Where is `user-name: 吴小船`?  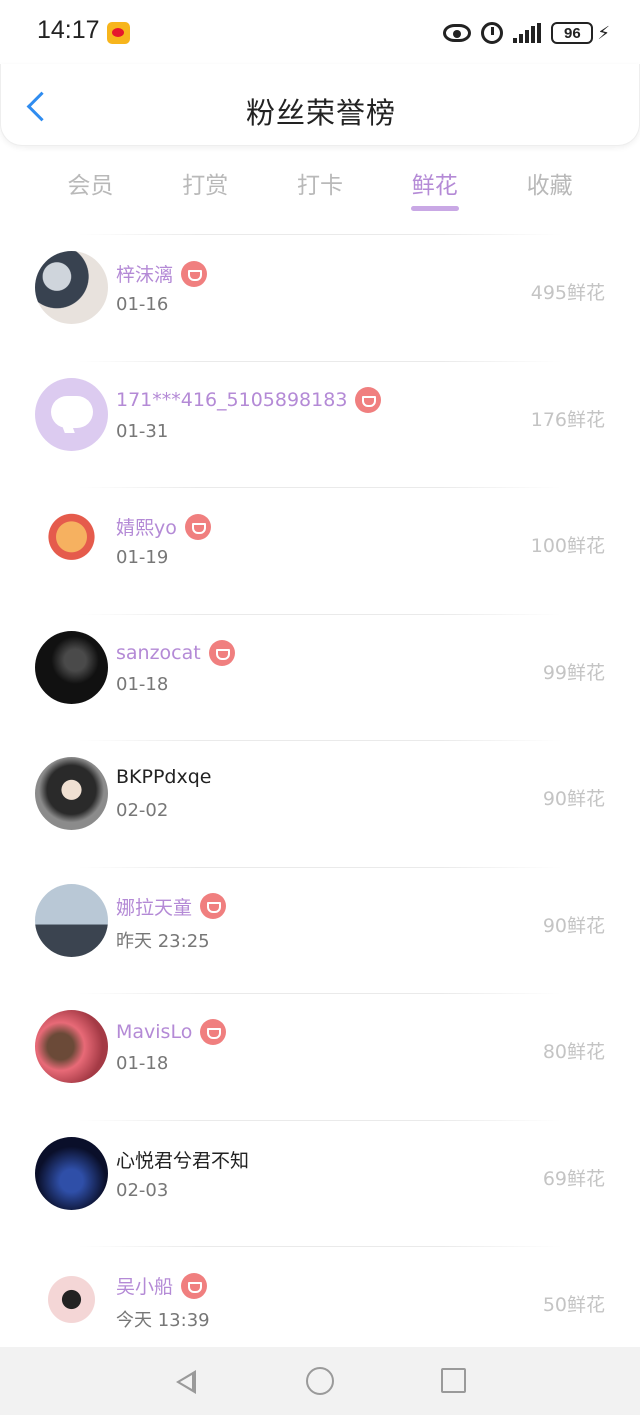
user-name: 吴小船 is located at coordinates (162, 1285).